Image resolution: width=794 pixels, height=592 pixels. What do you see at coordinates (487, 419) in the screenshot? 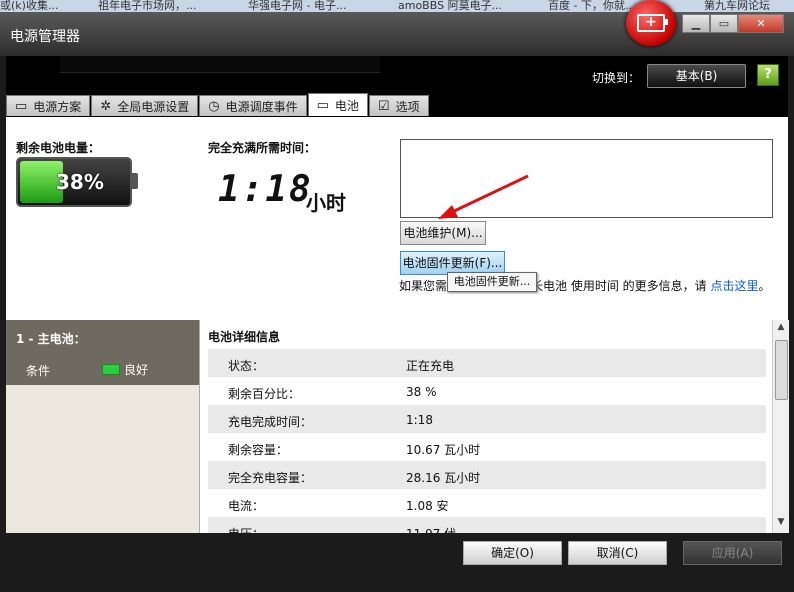
I see `table-row: 充电完成时间： 1:18` at bounding box center [487, 419].